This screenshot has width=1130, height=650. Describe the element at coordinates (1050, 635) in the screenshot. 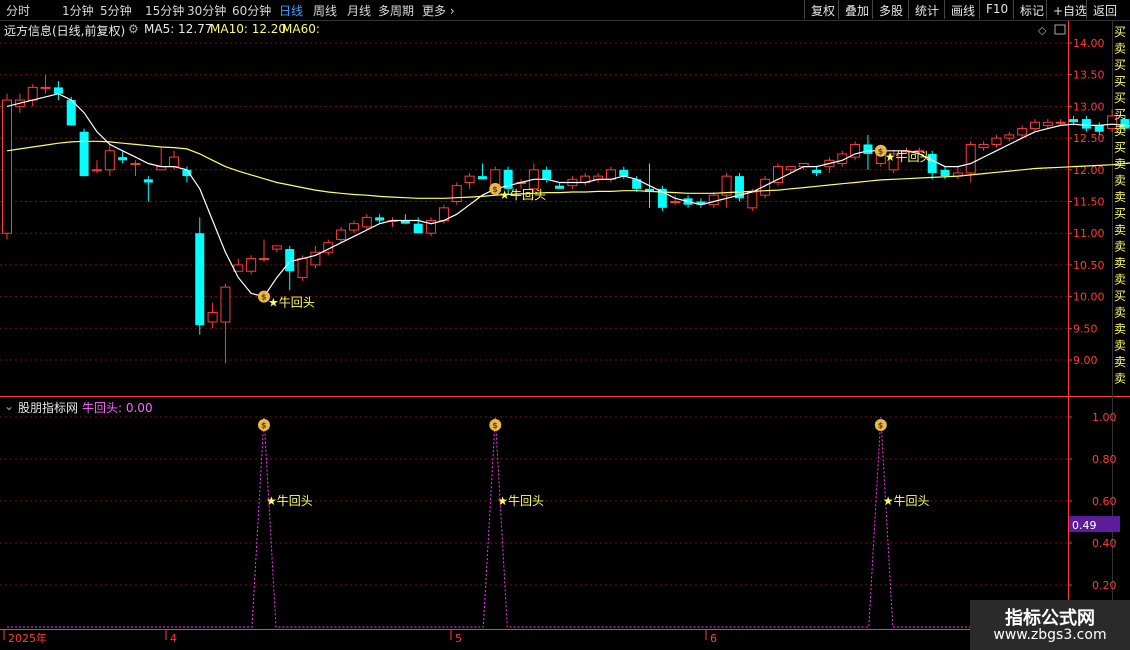

I see `watermark-url: www.zbgs3.com` at that location.